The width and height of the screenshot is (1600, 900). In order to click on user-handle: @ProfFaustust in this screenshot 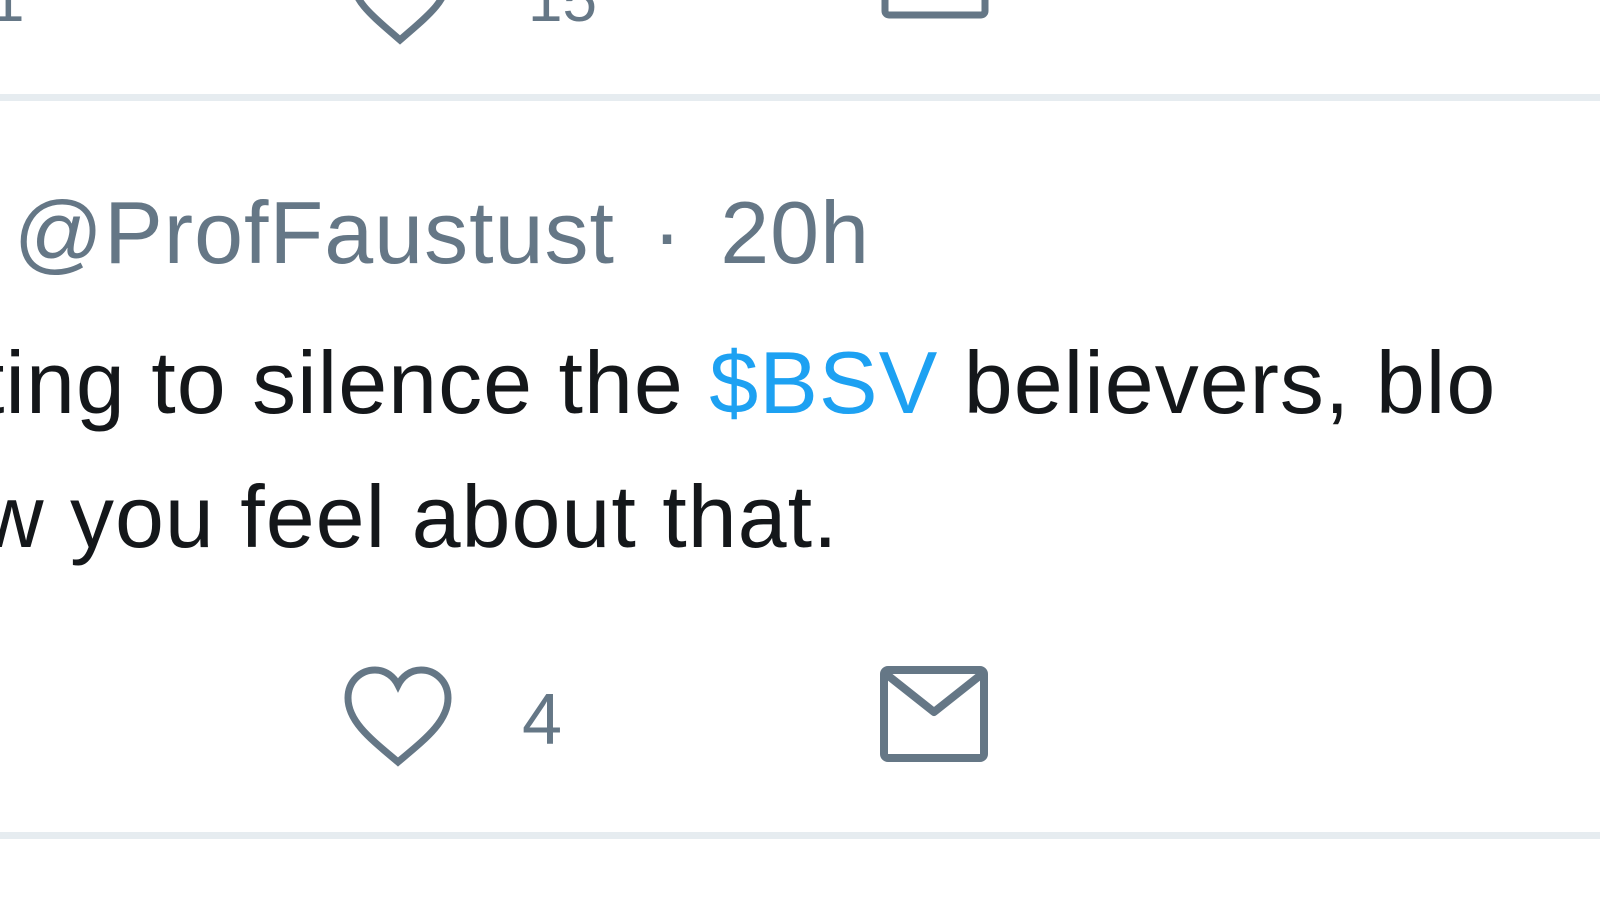, I will do `click(314, 232)`.